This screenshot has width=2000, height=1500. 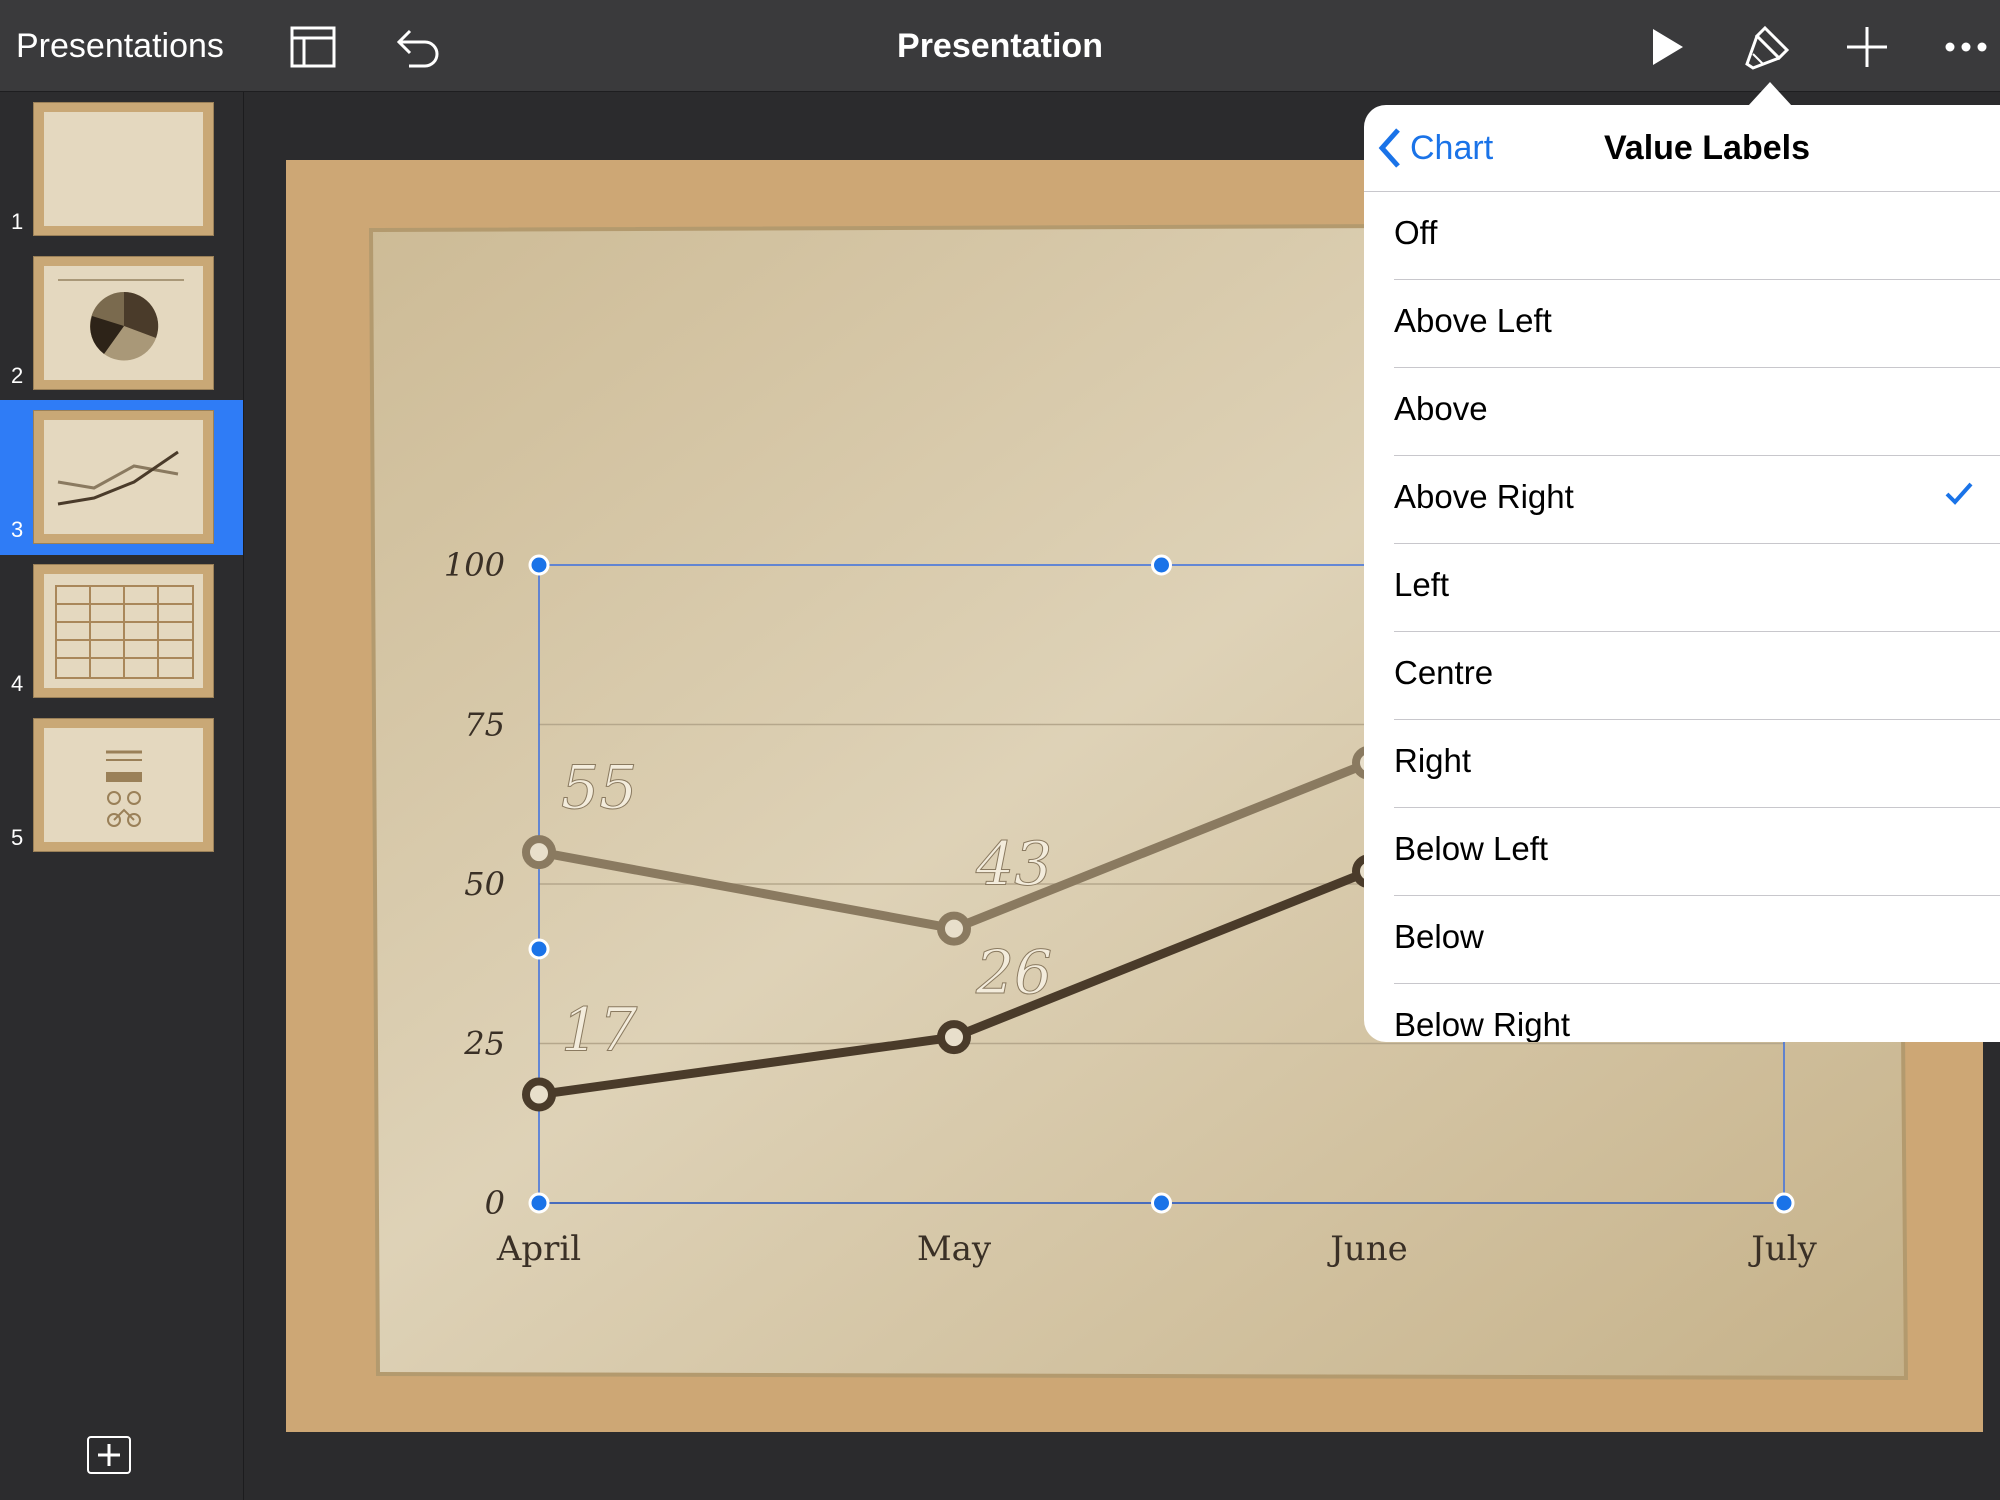 What do you see at coordinates (1682, 148) in the screenshot?
I see `popover-header: Value Labels Chart` at bounding box center [1682, 148].